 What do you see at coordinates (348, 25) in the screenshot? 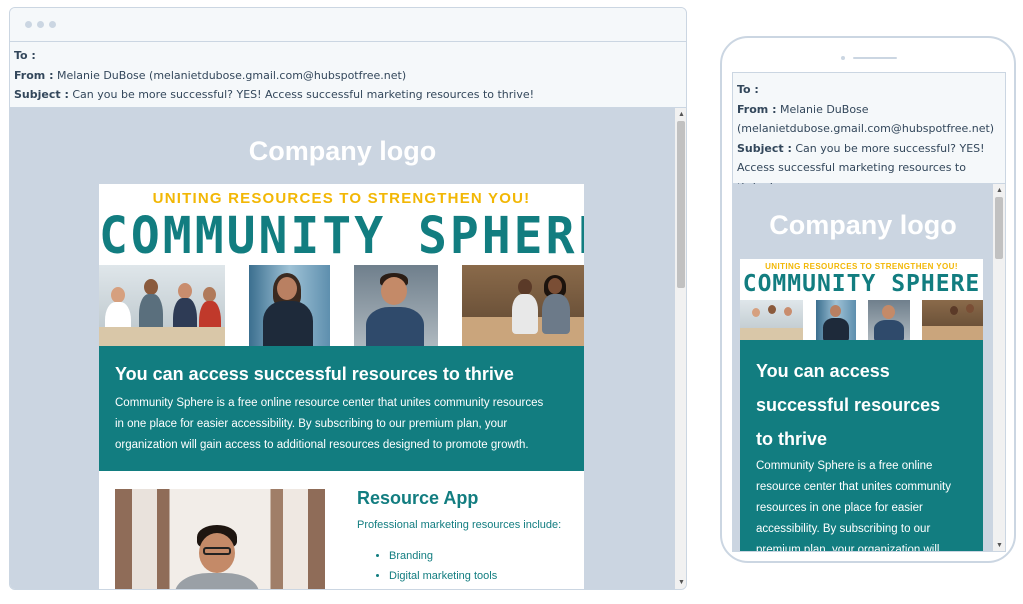
I see `window-titlebar` at bounding box center [348, 25].